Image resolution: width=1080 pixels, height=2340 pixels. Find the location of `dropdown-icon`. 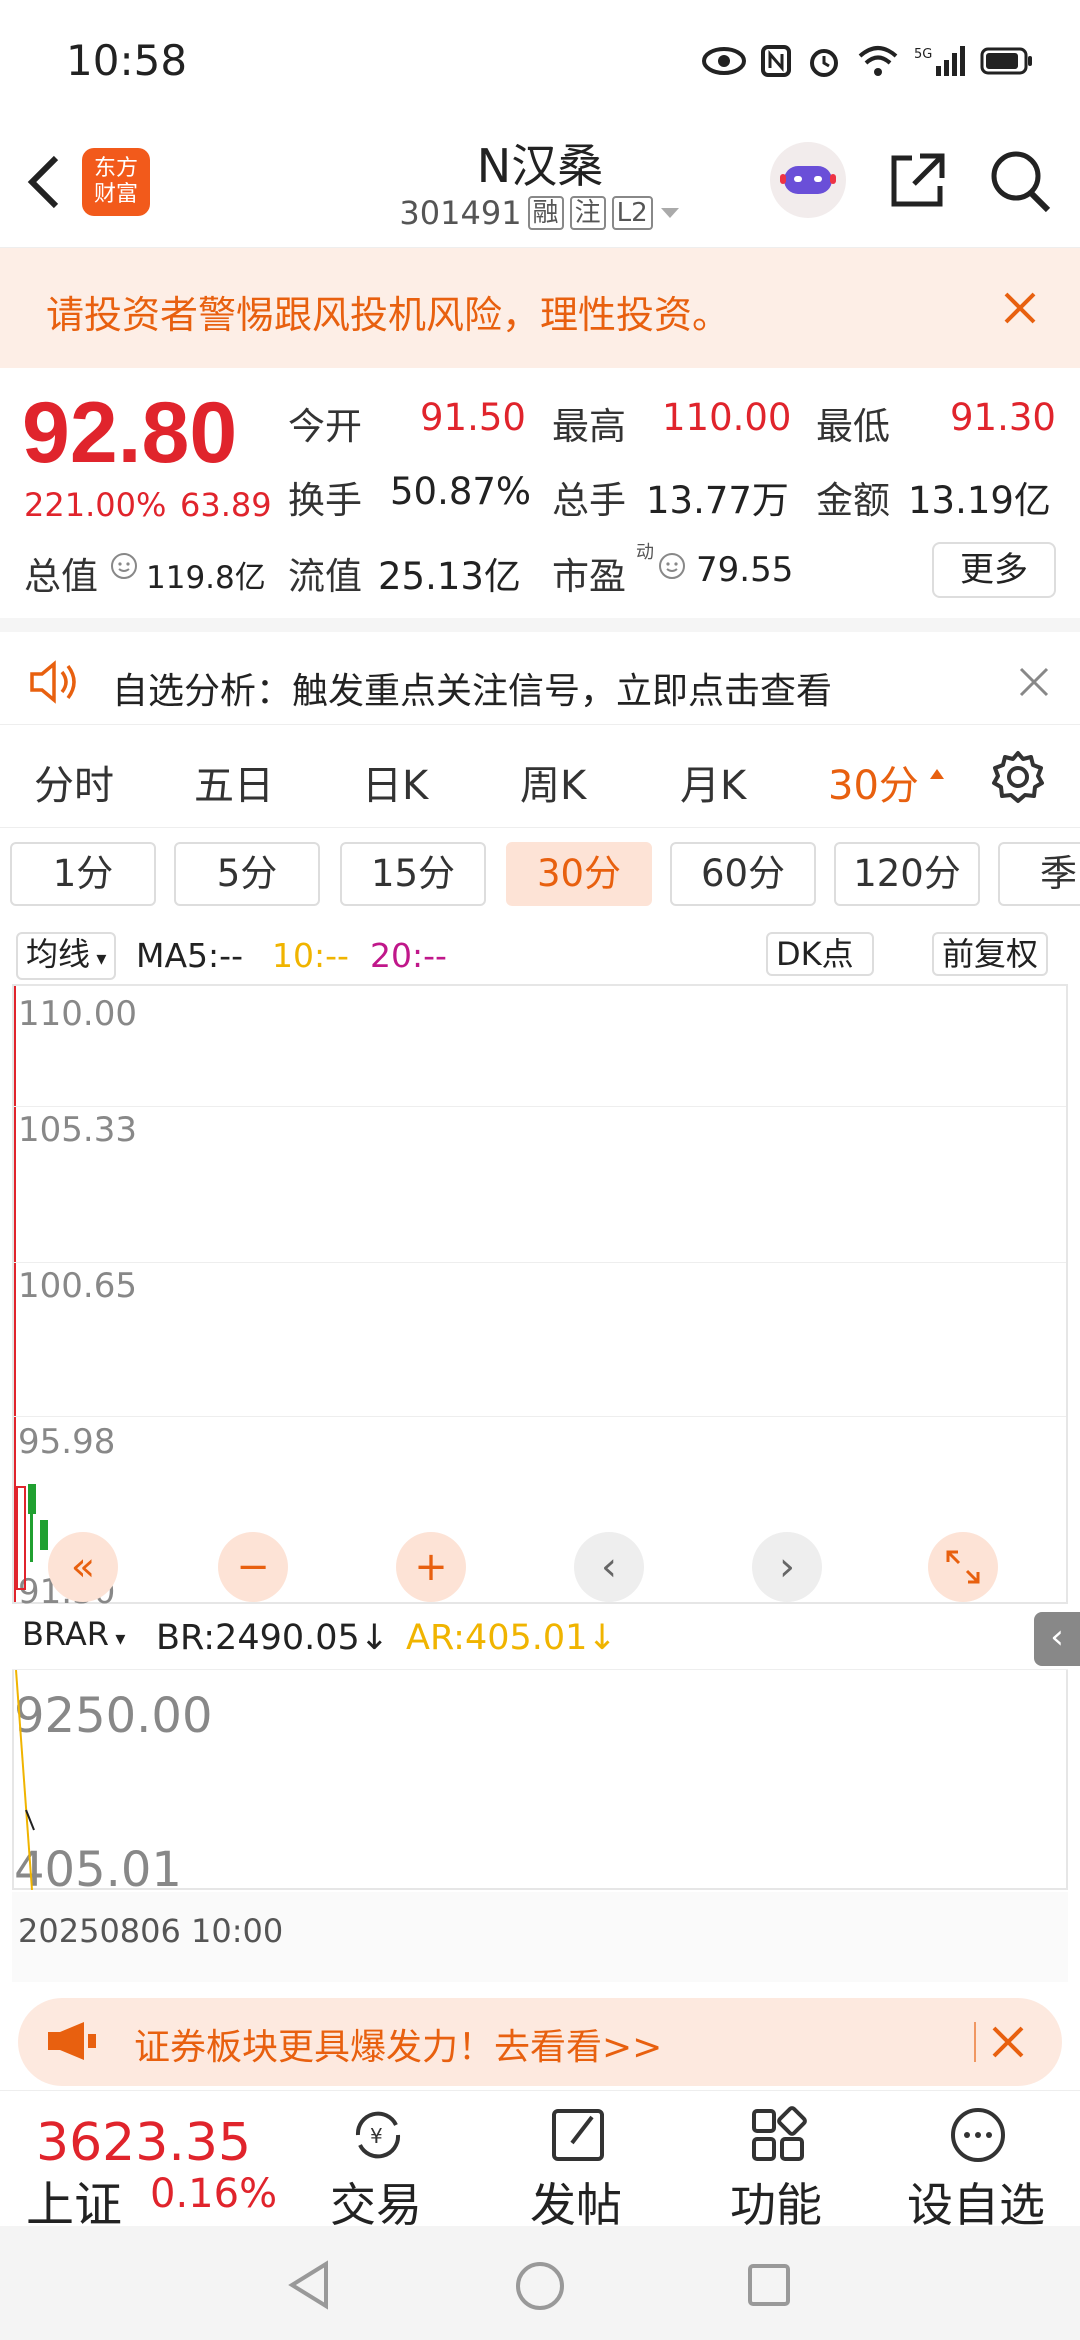

dropdown-icon is located at coordinates (669, 213).